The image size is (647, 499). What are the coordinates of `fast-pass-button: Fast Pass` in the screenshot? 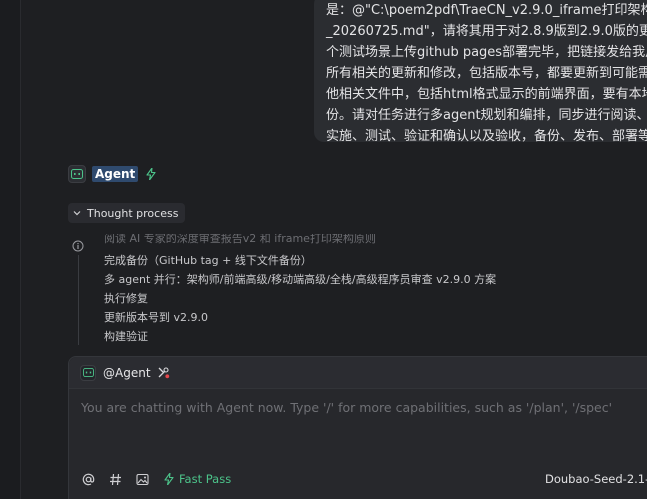 It's located at (197, 479).